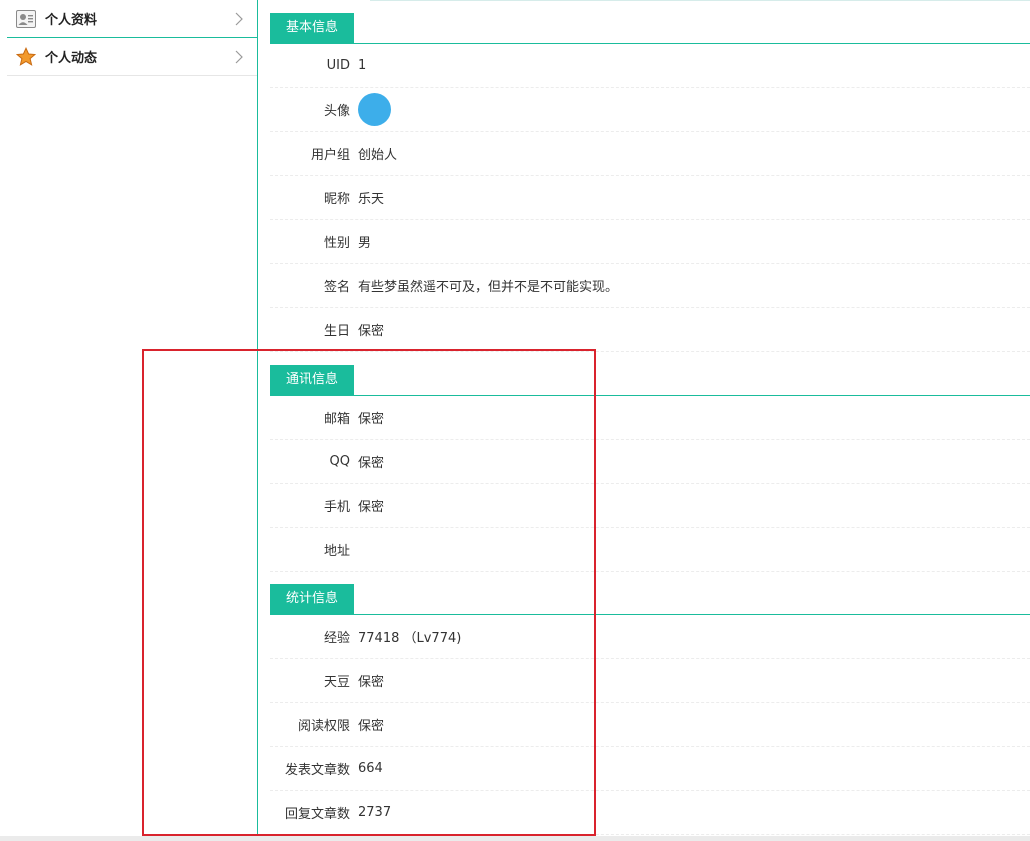 The image size is (1030, 841). What do you see at coordinates (410, 638) in the screenshot?
I see `field-value: 77418 （Lv774)` at bounding box center [410, 638].